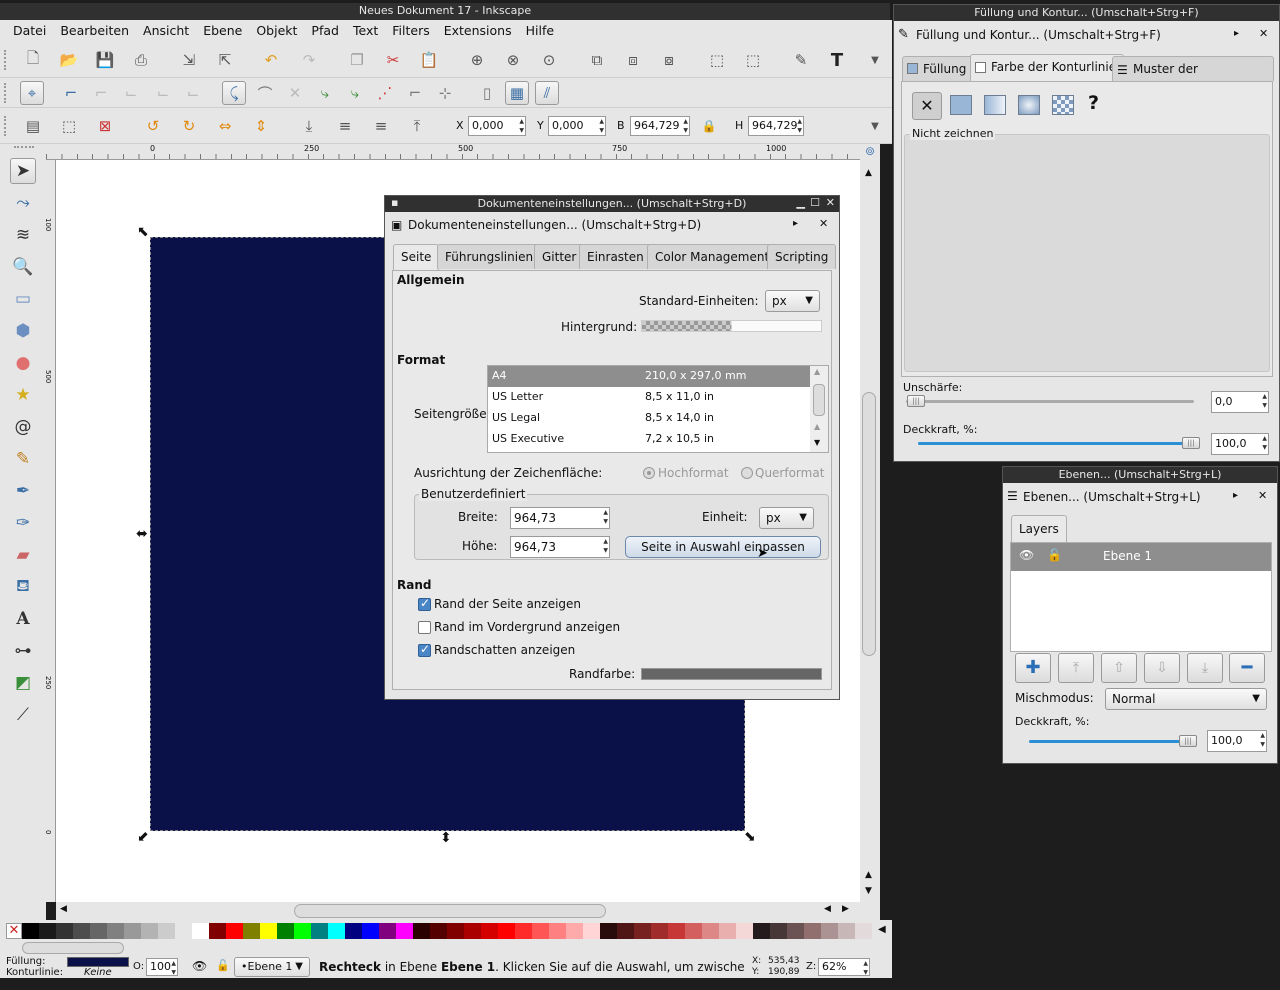 Image resolution: width=1280 pixels, height=990 pixels. I want to click on copy-icon: ❐, so click(357, 60).